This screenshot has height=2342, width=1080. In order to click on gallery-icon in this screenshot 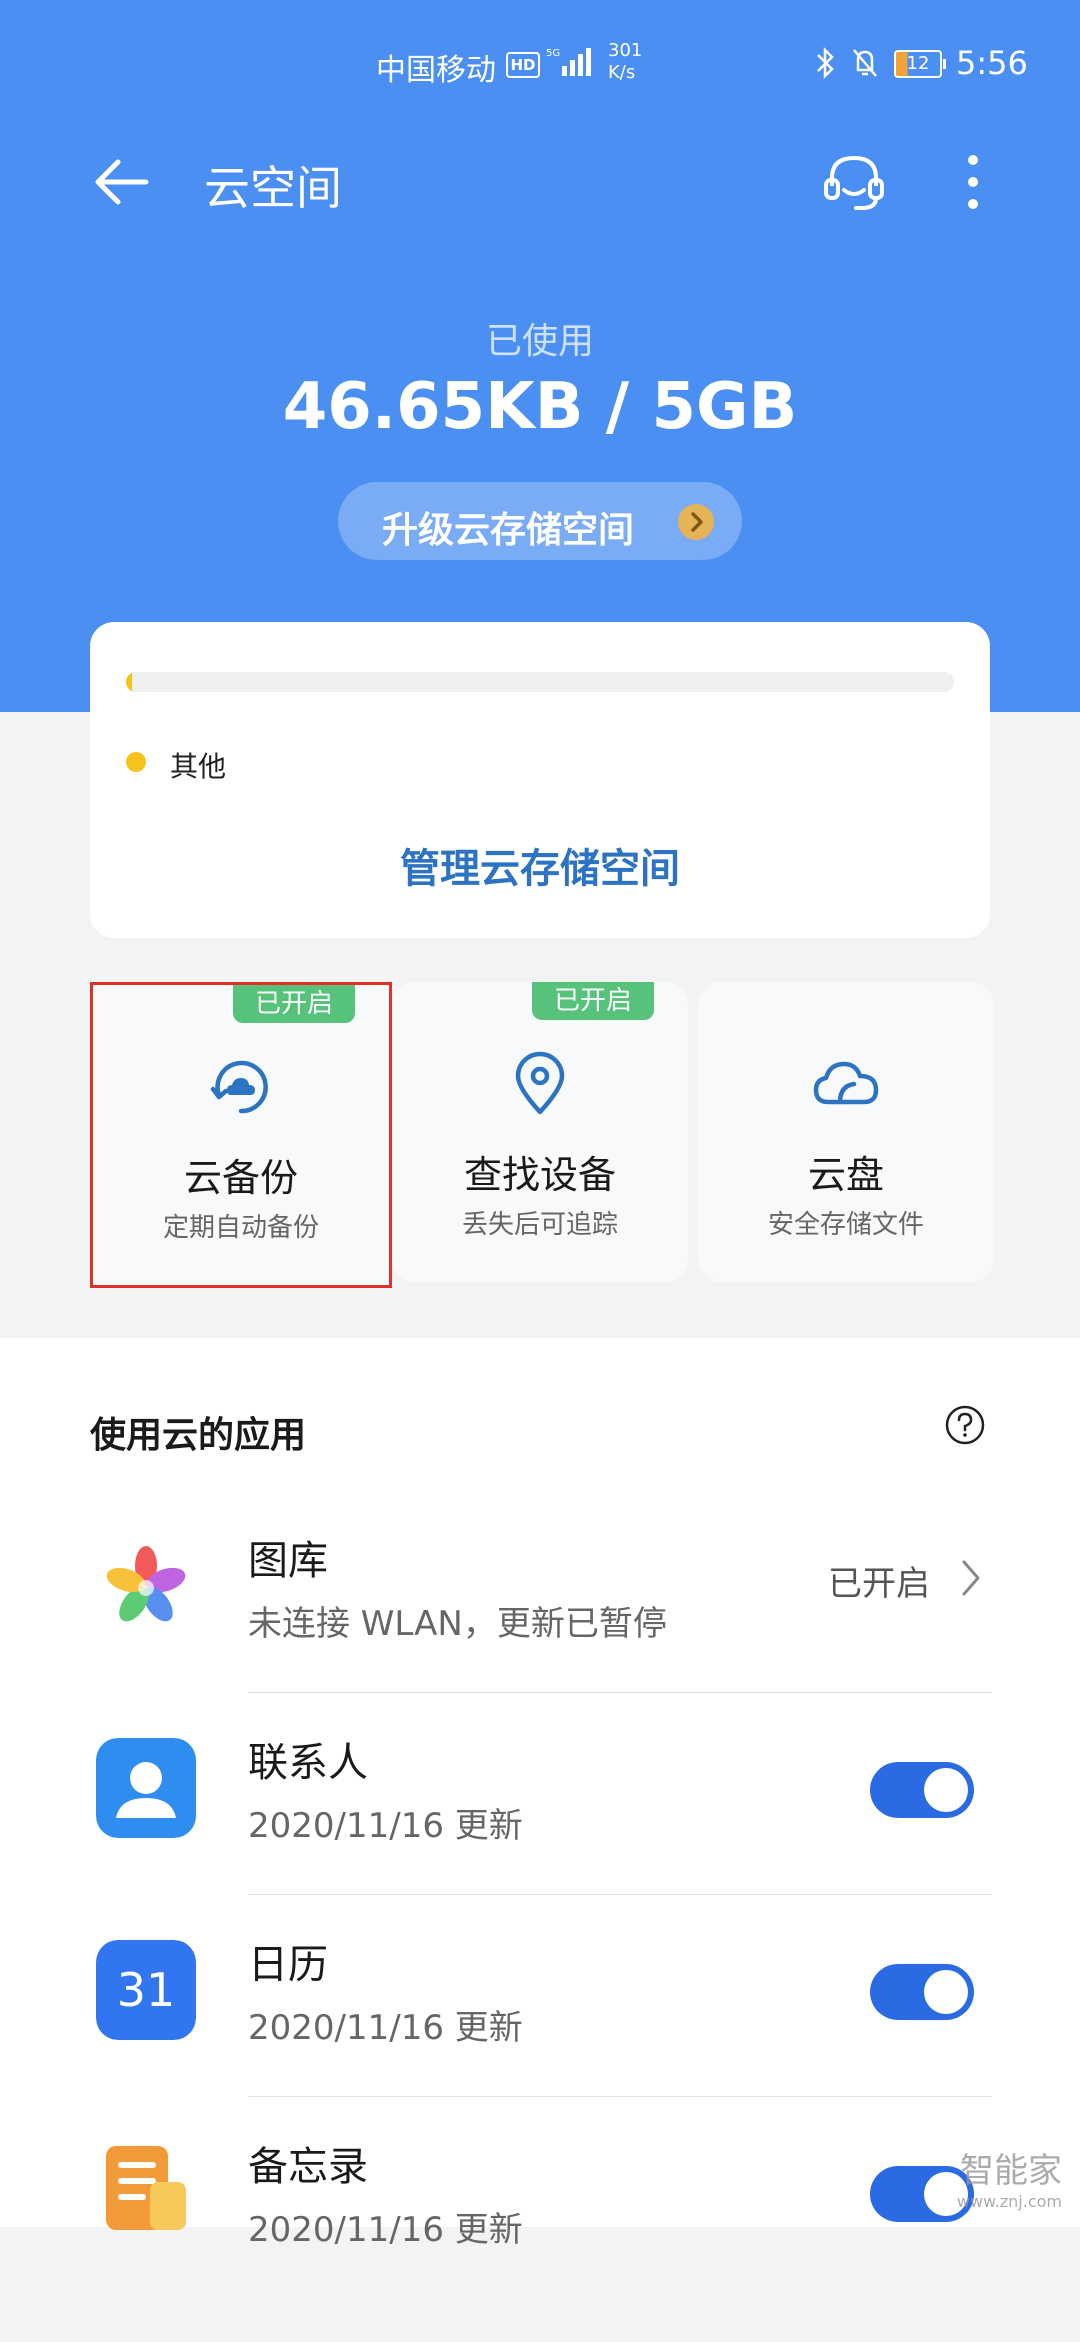, I will do `click(146, 1584)`.